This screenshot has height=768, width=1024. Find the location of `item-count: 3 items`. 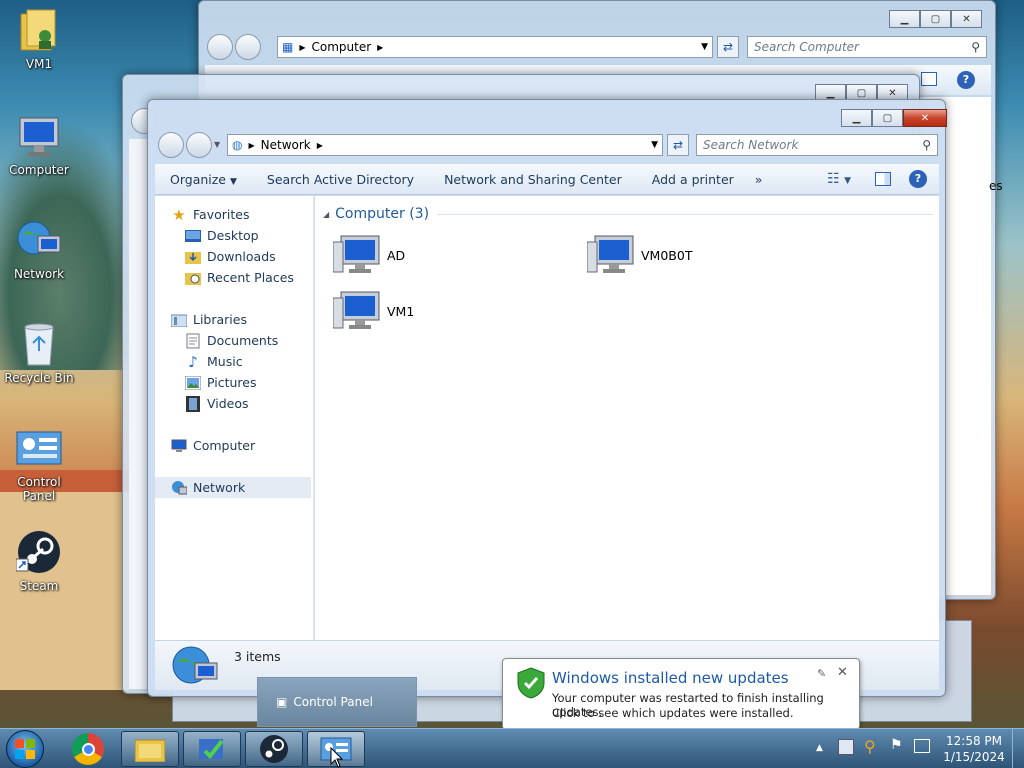

item-count: 3 items is located at coordinates (257, 656).